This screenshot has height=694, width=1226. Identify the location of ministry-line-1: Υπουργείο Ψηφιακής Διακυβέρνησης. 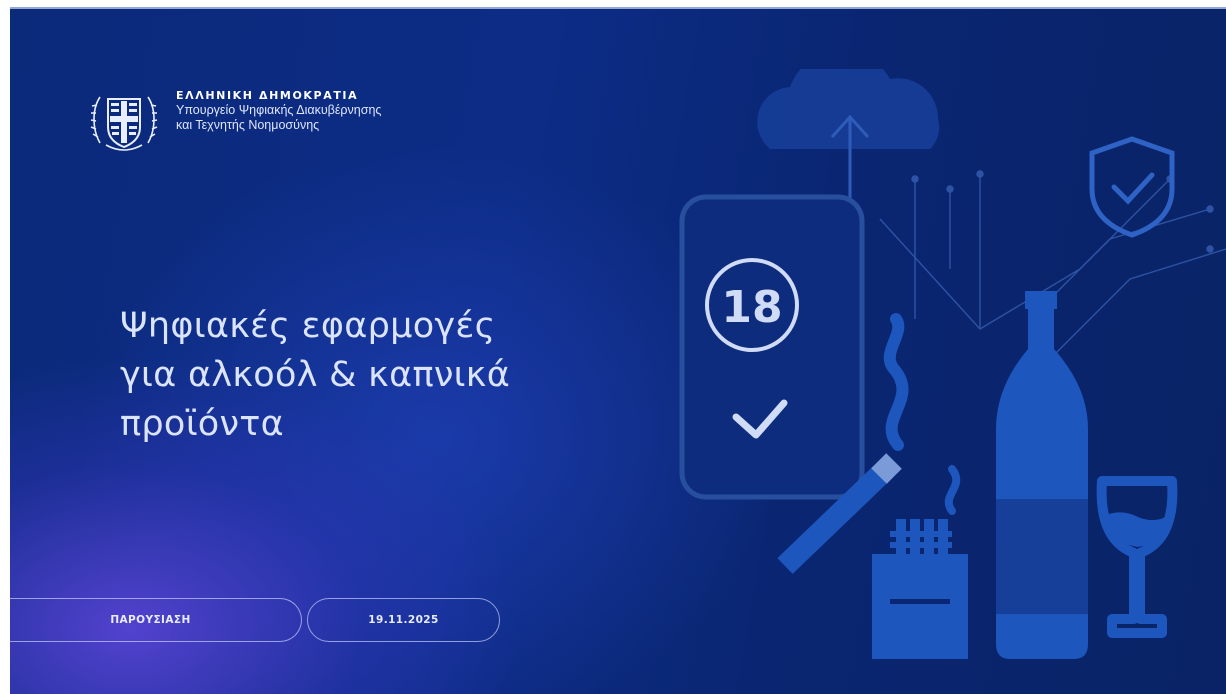
(279, 110).